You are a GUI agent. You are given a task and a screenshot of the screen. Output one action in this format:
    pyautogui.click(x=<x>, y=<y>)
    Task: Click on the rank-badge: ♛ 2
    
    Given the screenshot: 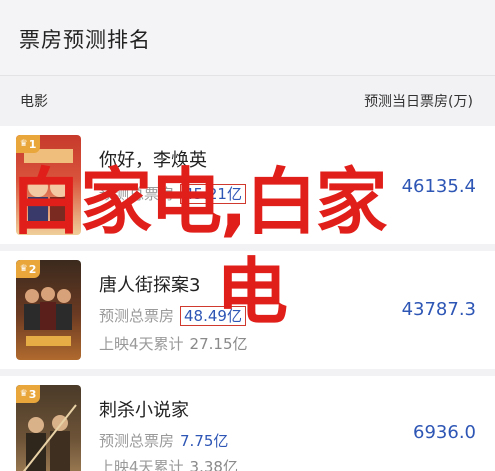 What is the action you would take?
    pyautogui.click(x=28, y=269)
    